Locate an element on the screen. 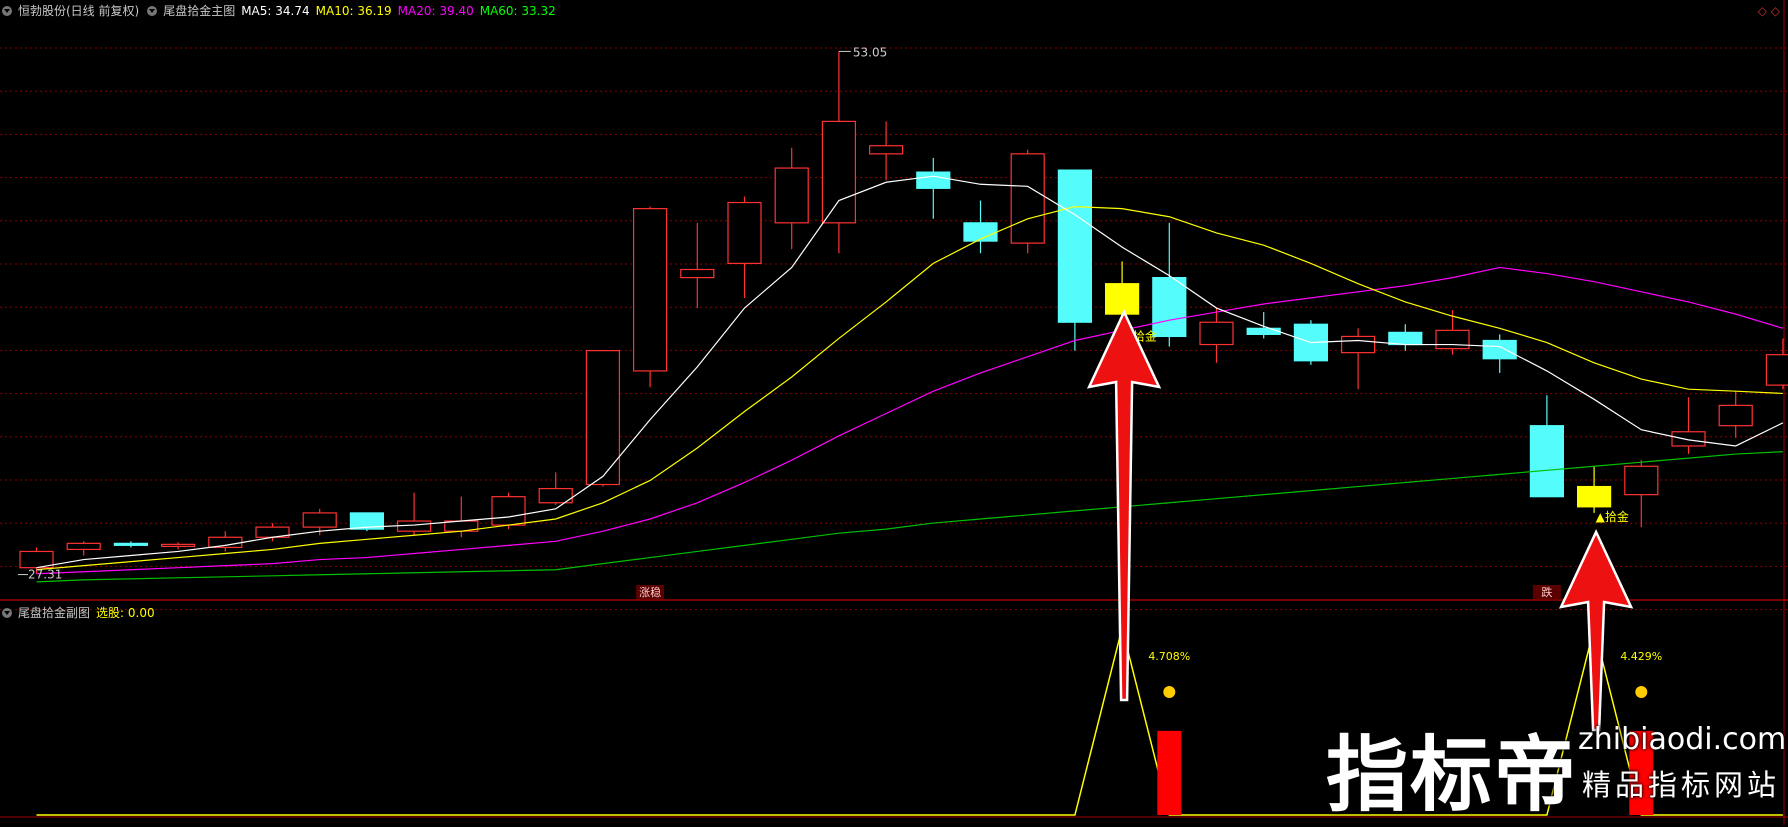 The height and width of the screenshot is (827, 1788). sub-chart-header: 尾盘拾金副图 选股: 0.00 is located at coordinates (80, 613).